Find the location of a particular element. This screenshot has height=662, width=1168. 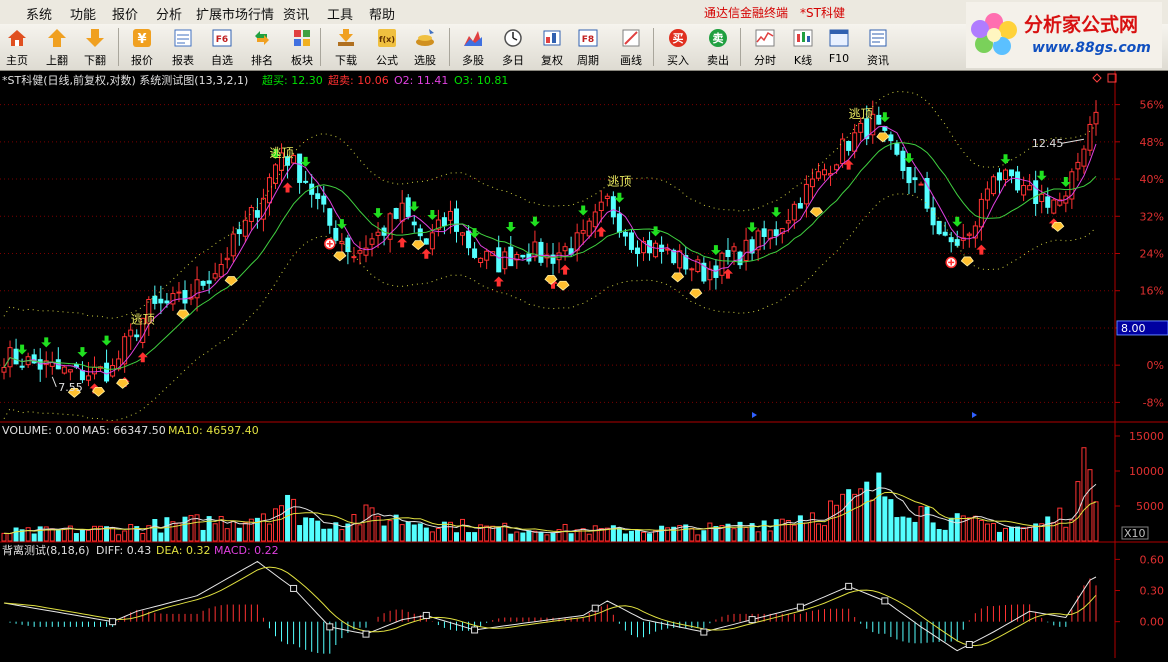

menu-item-5: 资讯 is located at coordinates (296, 13).